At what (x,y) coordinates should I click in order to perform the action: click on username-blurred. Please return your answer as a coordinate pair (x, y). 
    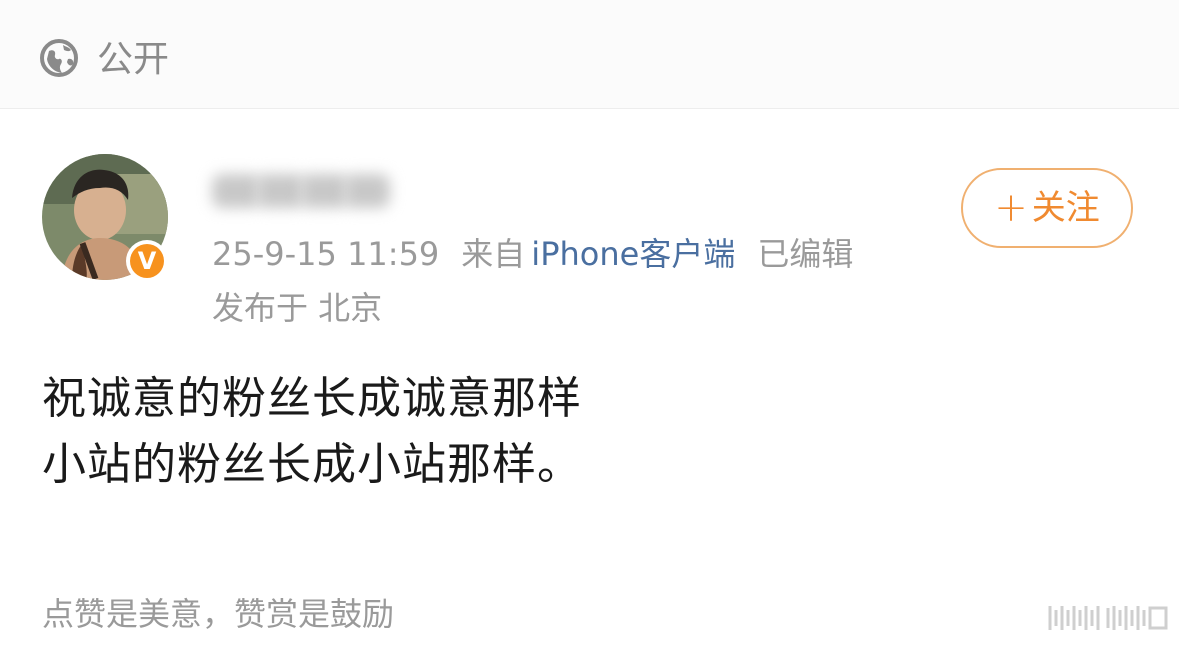
    Looking at the image, I should click on (302, 190).